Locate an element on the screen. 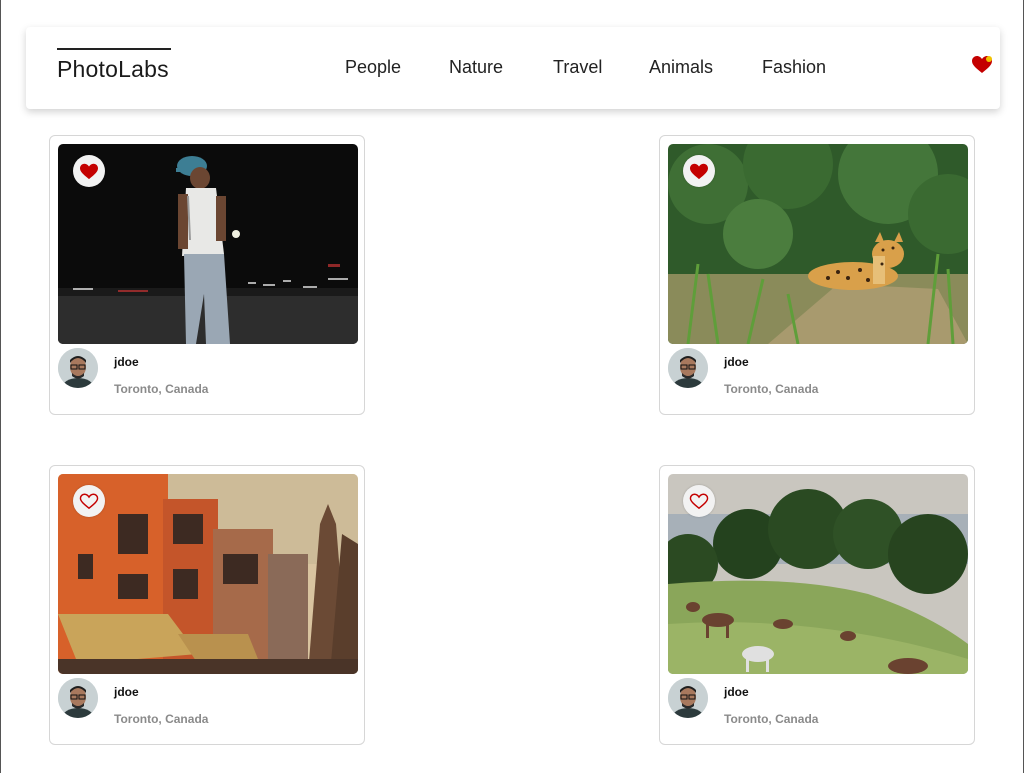 The height and width of the screenshot is (773, 1026). favourites-button is located at coordinates (982, 65).